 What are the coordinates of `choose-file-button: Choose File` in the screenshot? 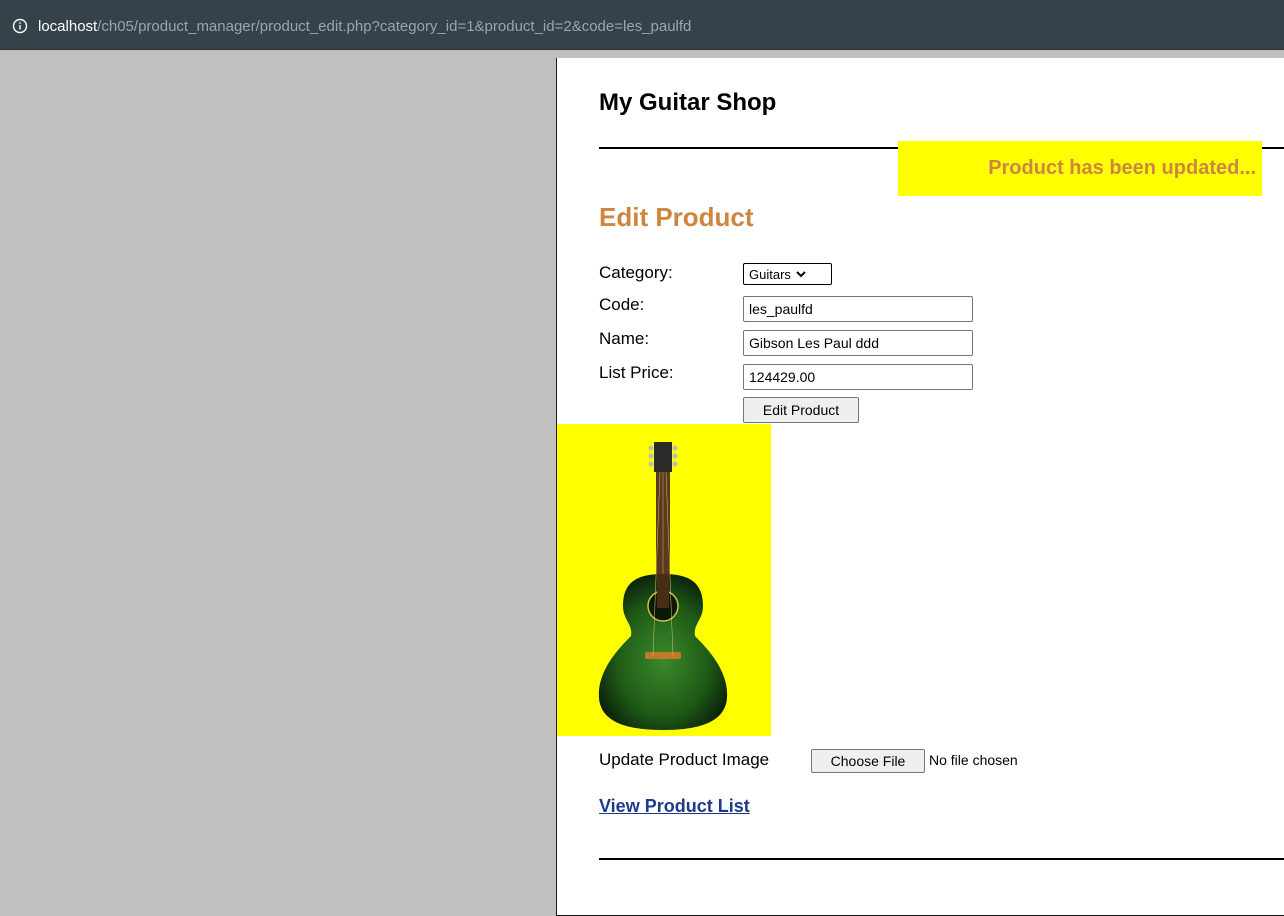 It's located at (868, 761).